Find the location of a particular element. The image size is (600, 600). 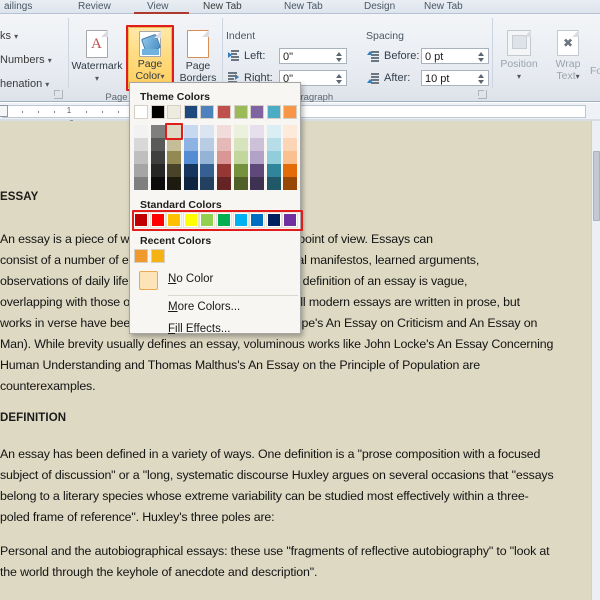

left-indent-marker is located at coordinates (4, 111).